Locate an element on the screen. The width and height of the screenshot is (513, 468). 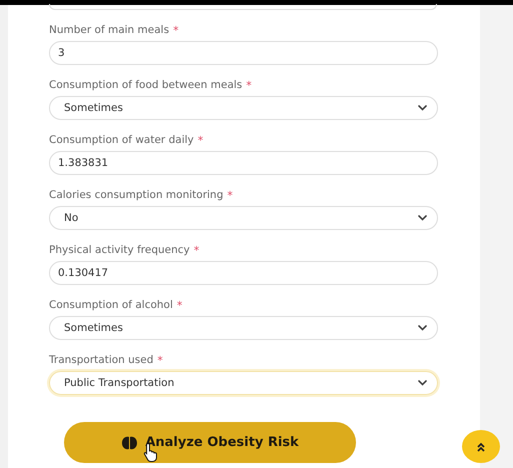
analyze-button: Analyze Obesity Risk is located at coordinates (210, 442).